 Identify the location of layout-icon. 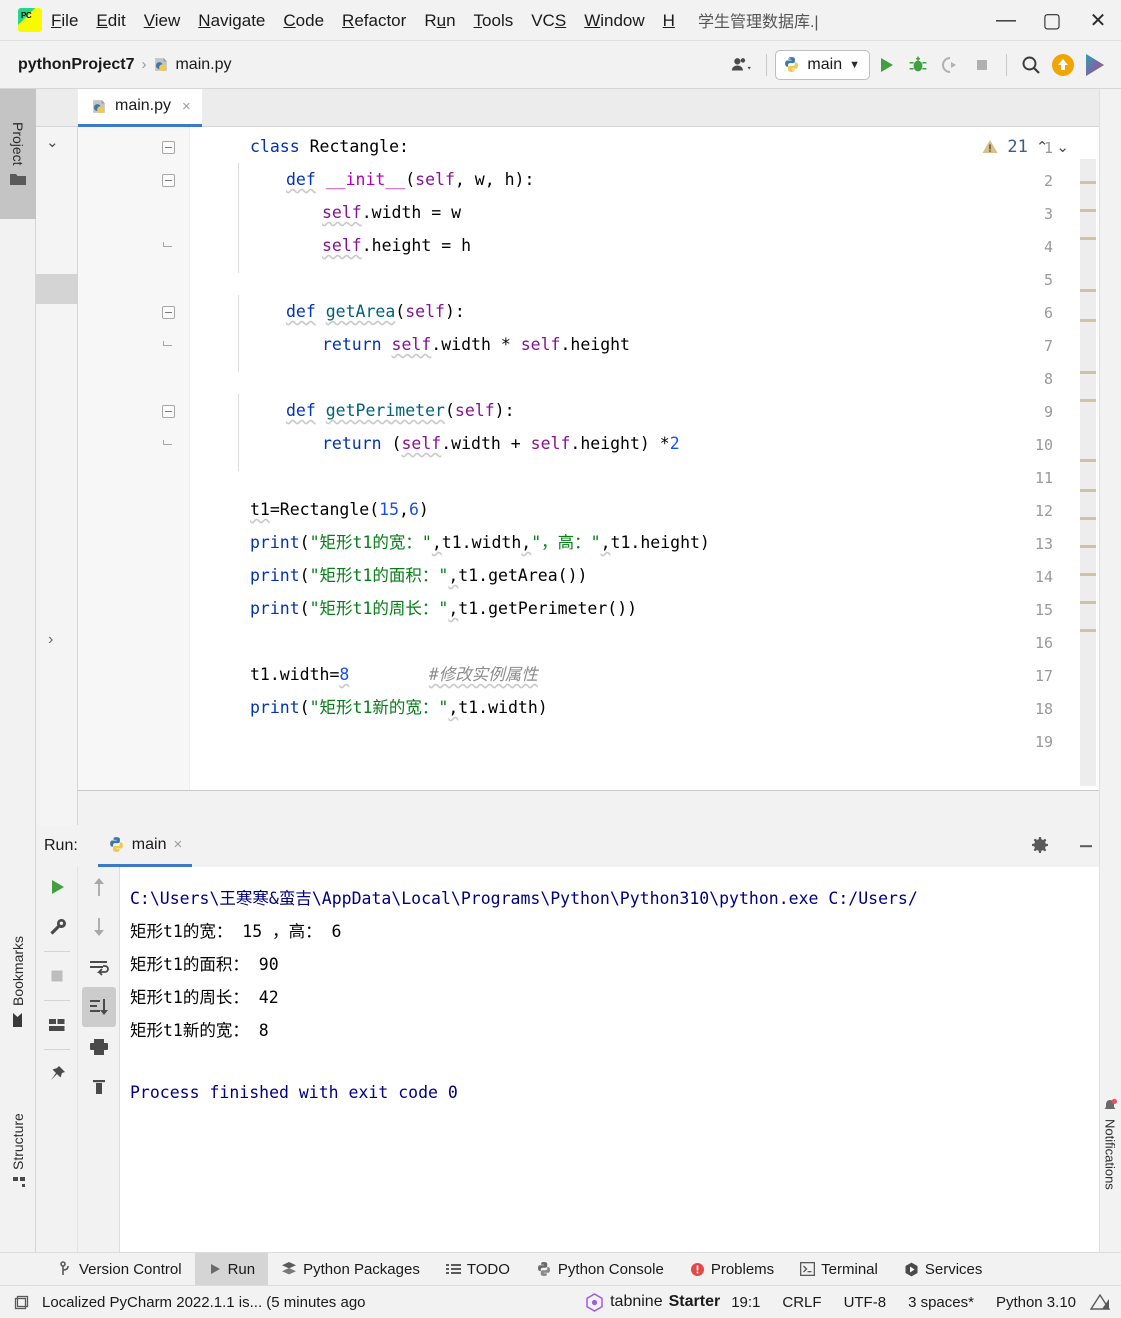
(57, 1025).